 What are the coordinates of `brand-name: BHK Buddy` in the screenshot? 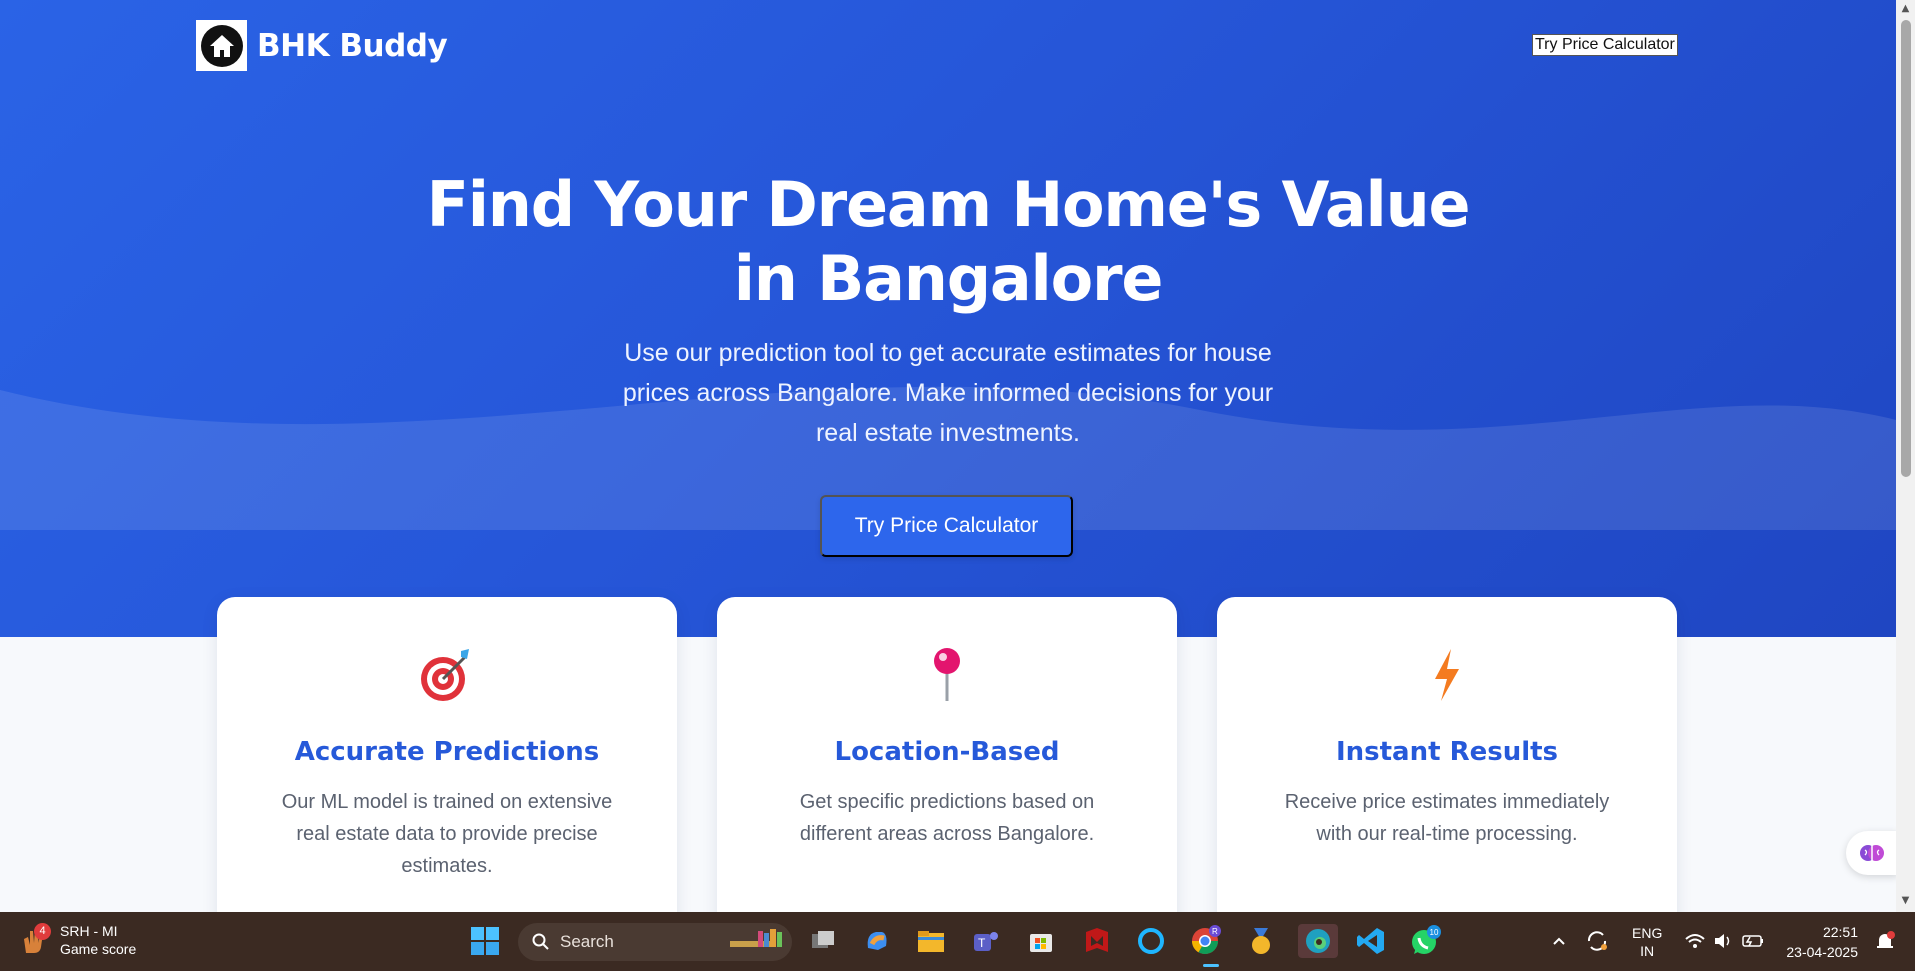 It's located at (352, 46).